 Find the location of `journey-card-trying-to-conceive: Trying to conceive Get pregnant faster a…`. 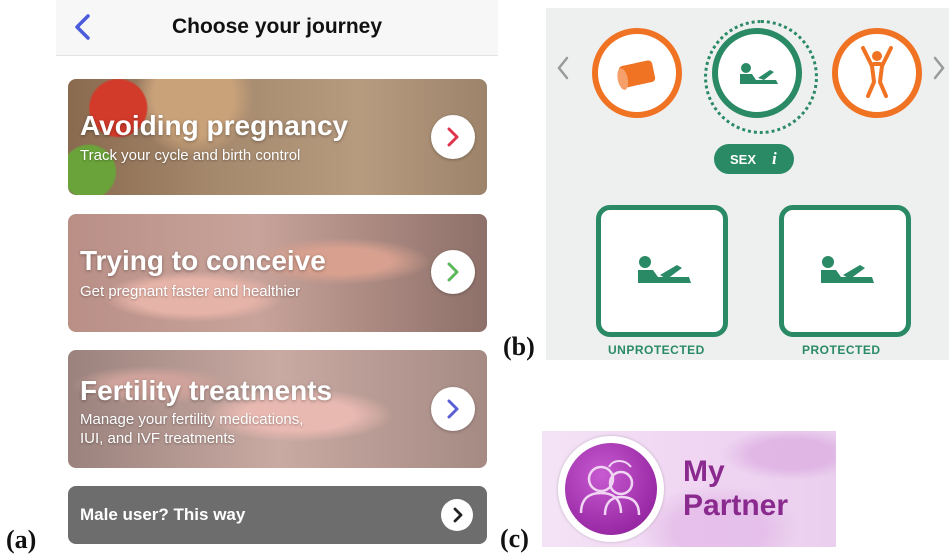

journey-card-trying-to-conceive: Trying to conceive Get pregnant faster a… is located at coordinates (277, 273).